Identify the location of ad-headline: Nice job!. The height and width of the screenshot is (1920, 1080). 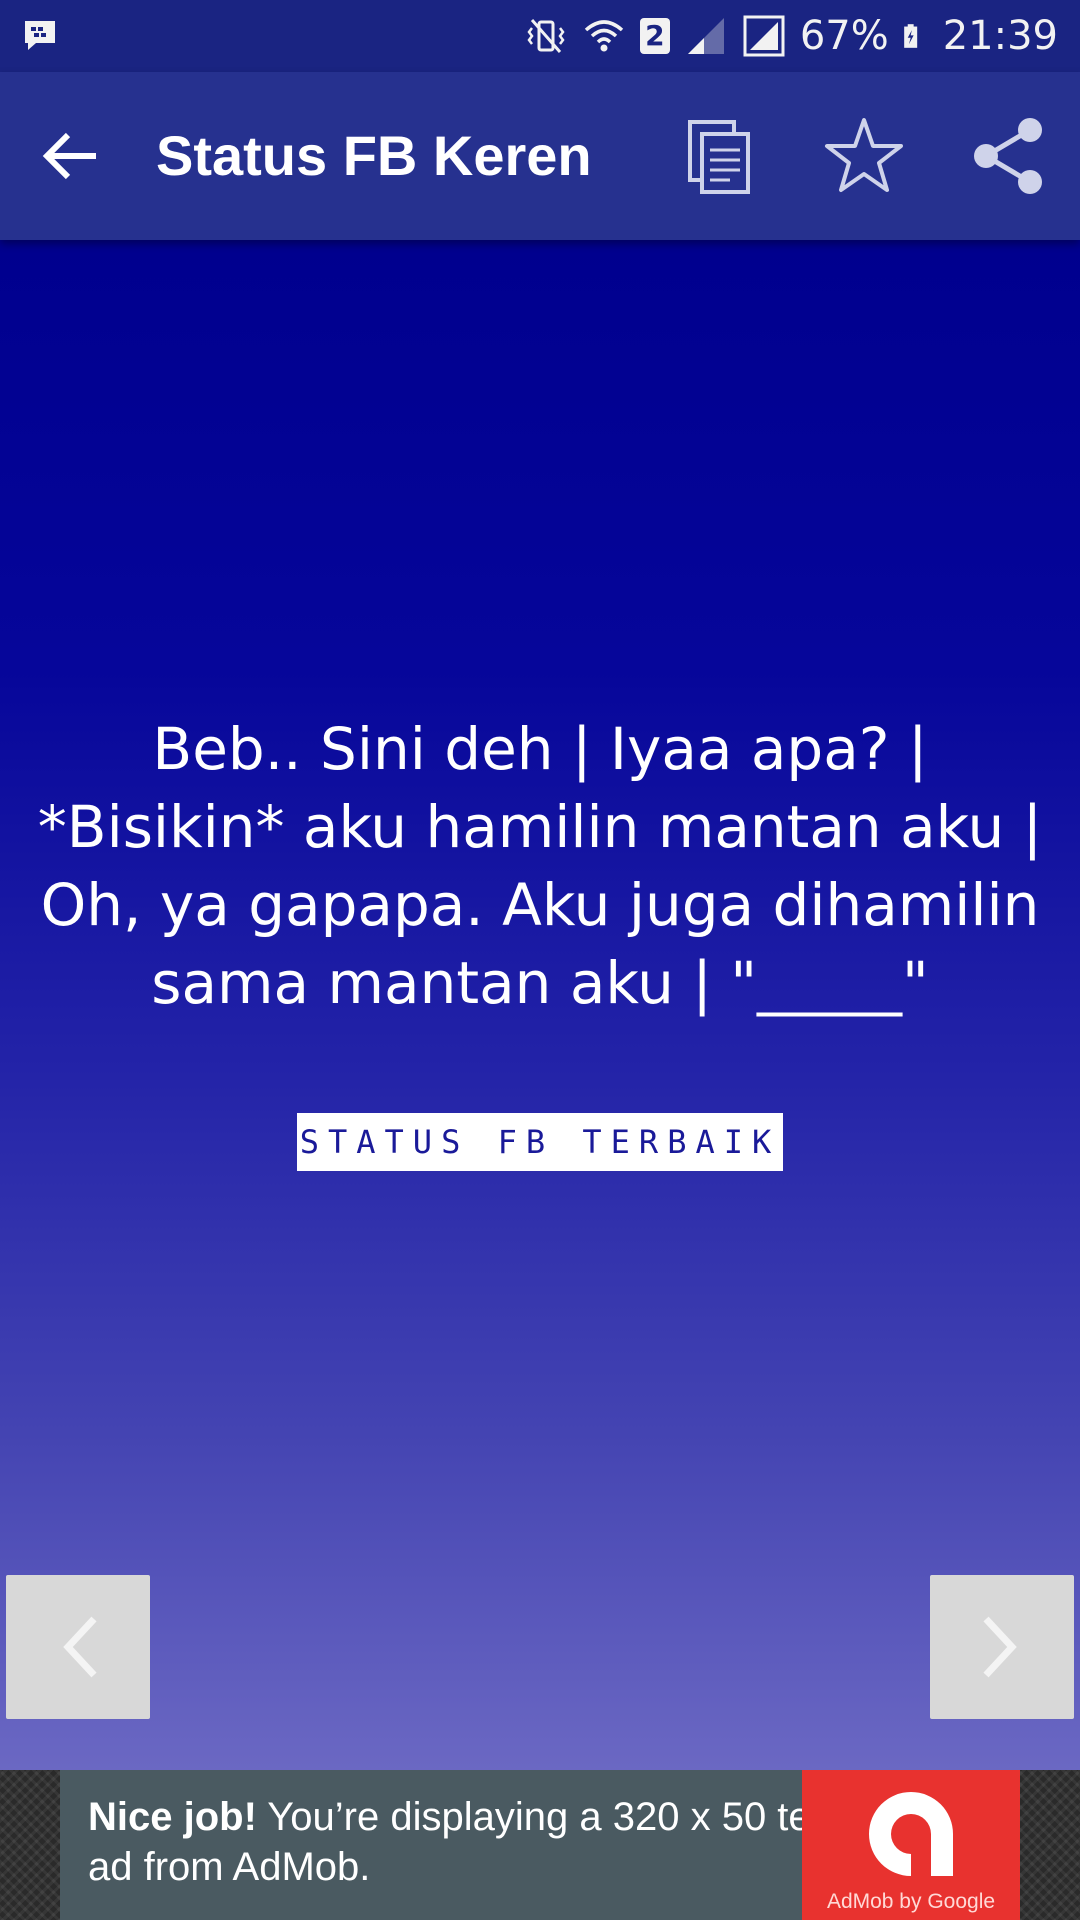
(172, 1817).